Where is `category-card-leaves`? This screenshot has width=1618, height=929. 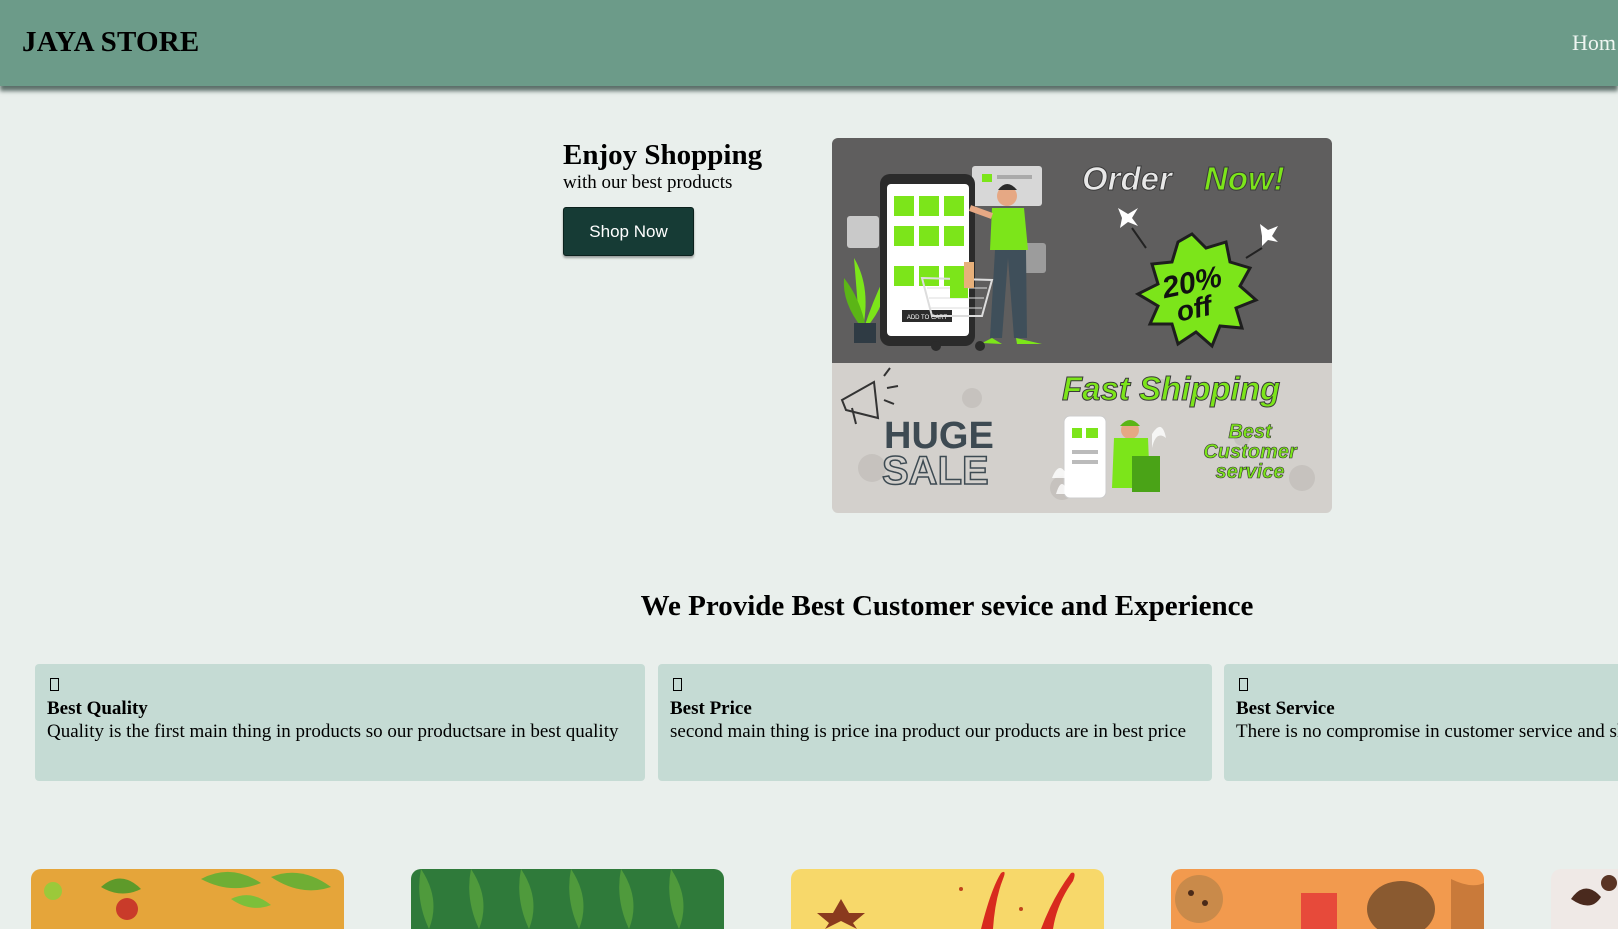 category-card-leaves is located at coordinates (567, 899).